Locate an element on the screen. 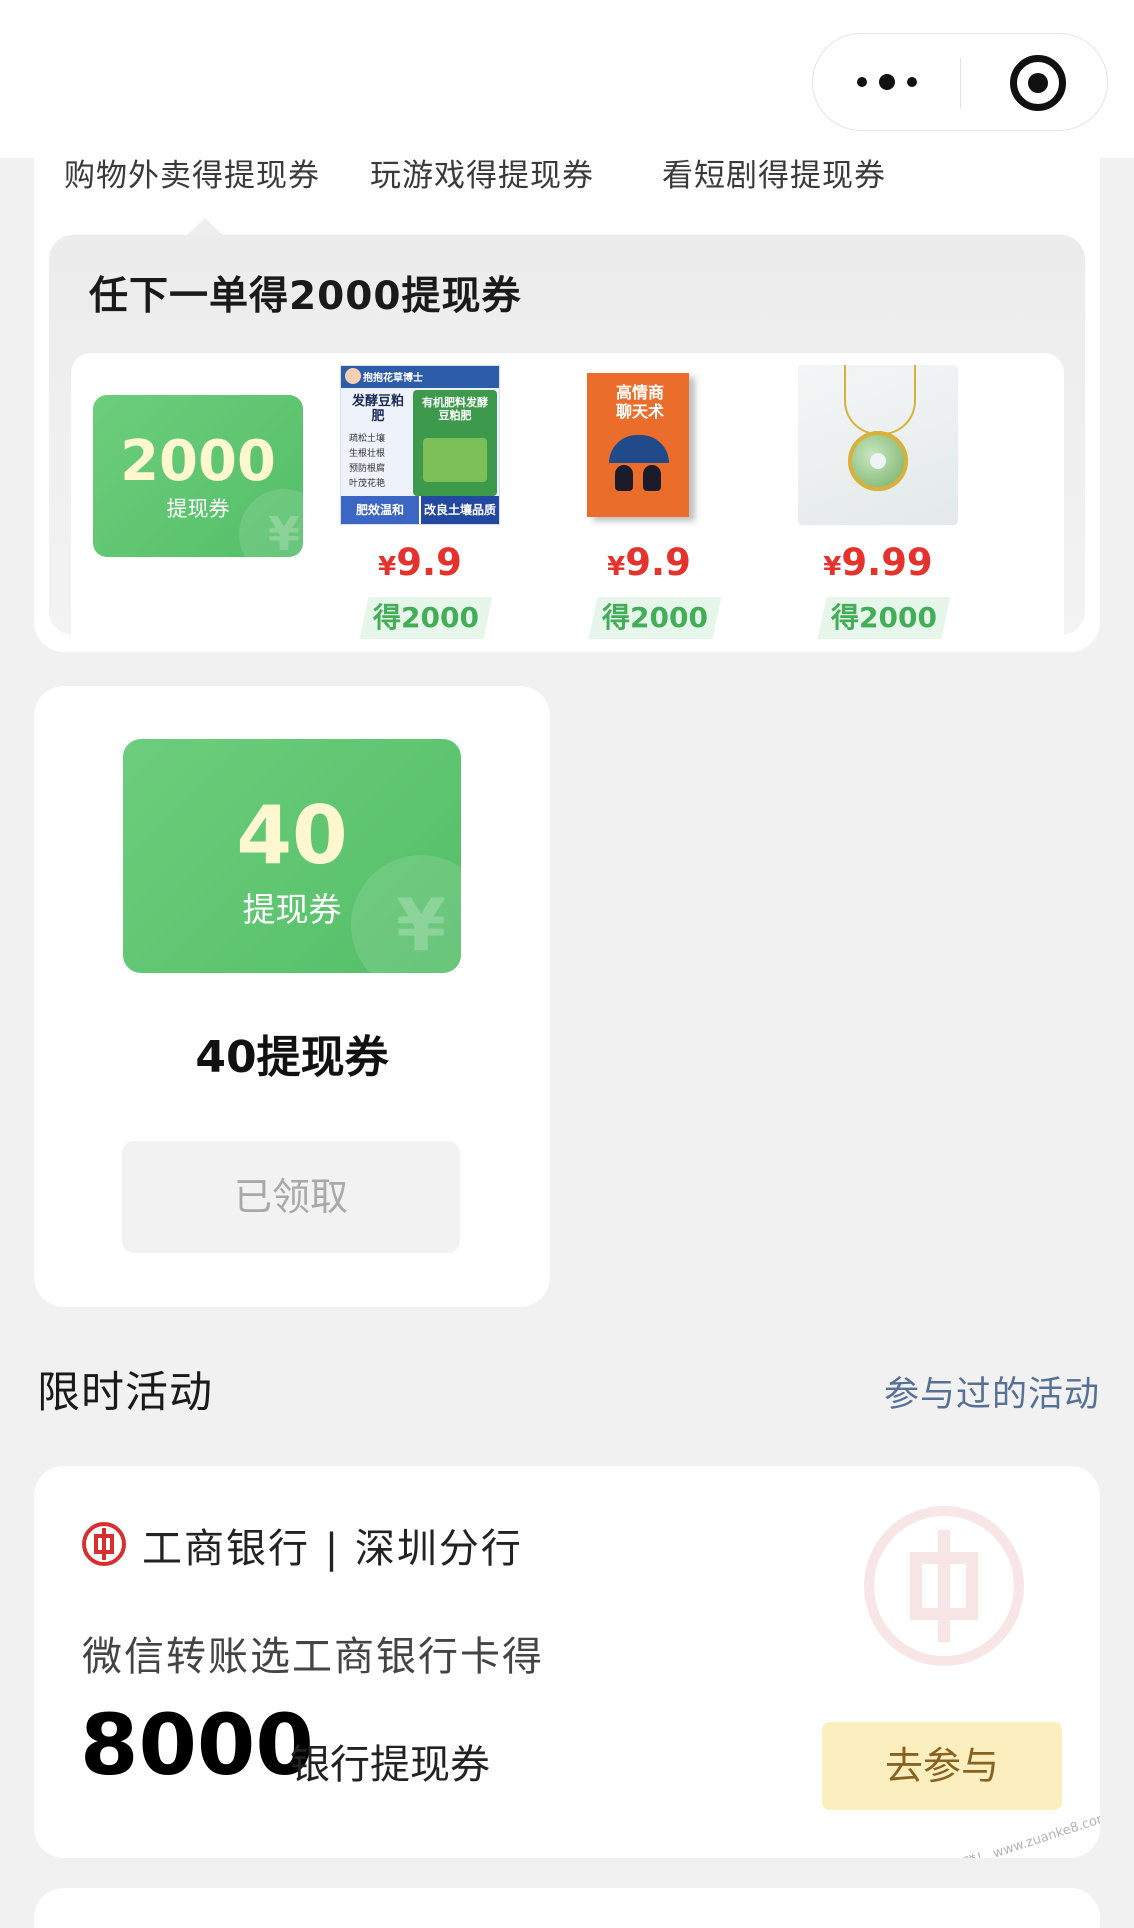 Image resolution: width=1134 pixels, height=1928 pixels. voucher-40: ¥ 40 提现券 is located at coordinates (292, 856).